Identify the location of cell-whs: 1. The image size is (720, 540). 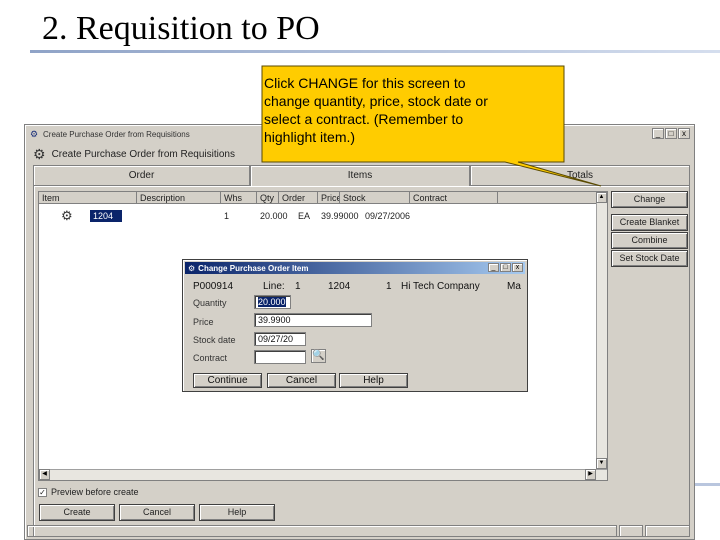
(239, 216).